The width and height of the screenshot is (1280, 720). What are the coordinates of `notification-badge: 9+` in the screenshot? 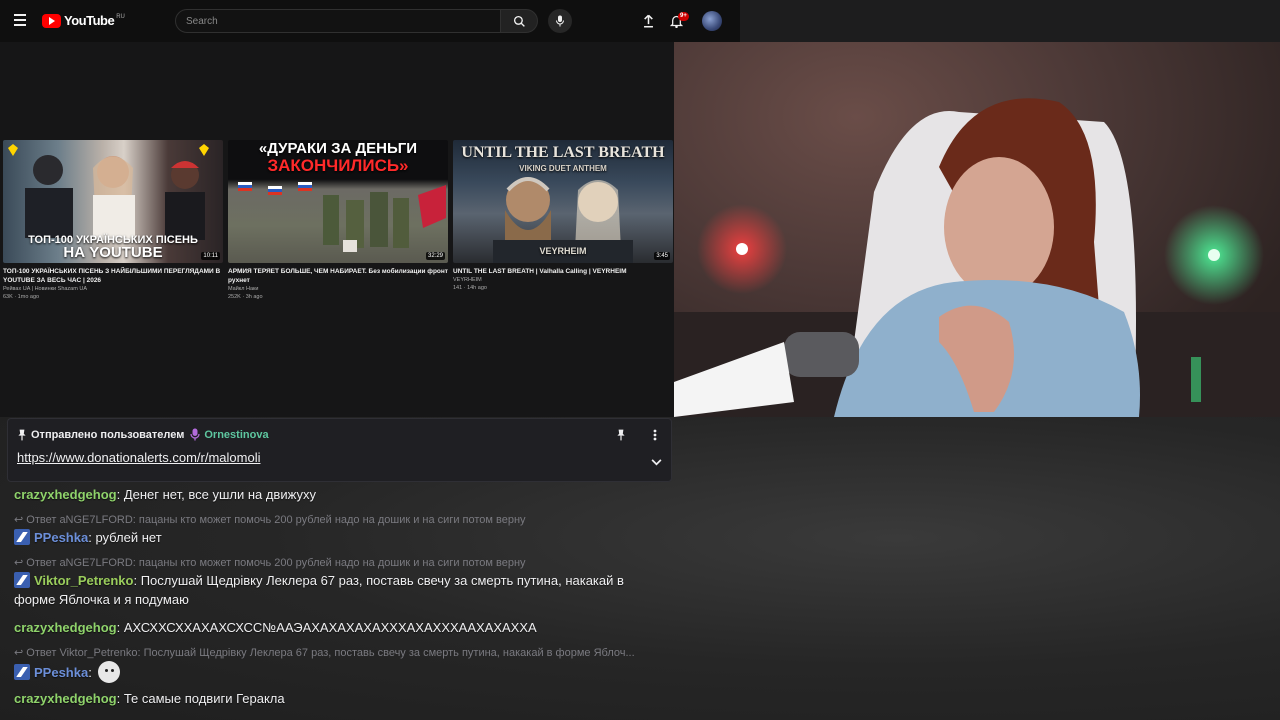 It's located at (683, 16).